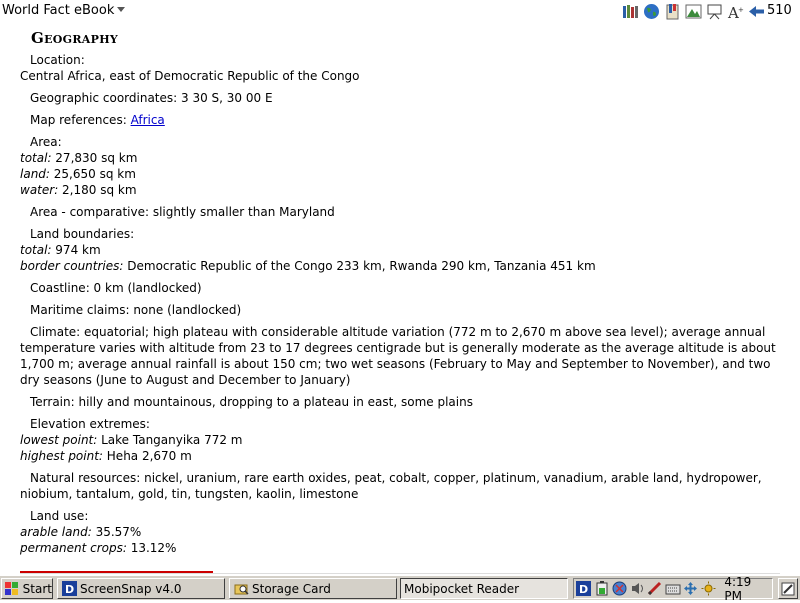  I want to click on arable-land-value: 35.57%, so click(116, 532).